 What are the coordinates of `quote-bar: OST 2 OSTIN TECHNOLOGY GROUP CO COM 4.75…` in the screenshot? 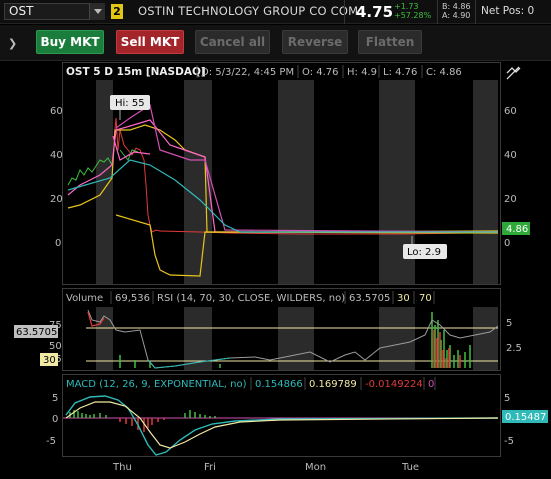 It's located at (275, 12).